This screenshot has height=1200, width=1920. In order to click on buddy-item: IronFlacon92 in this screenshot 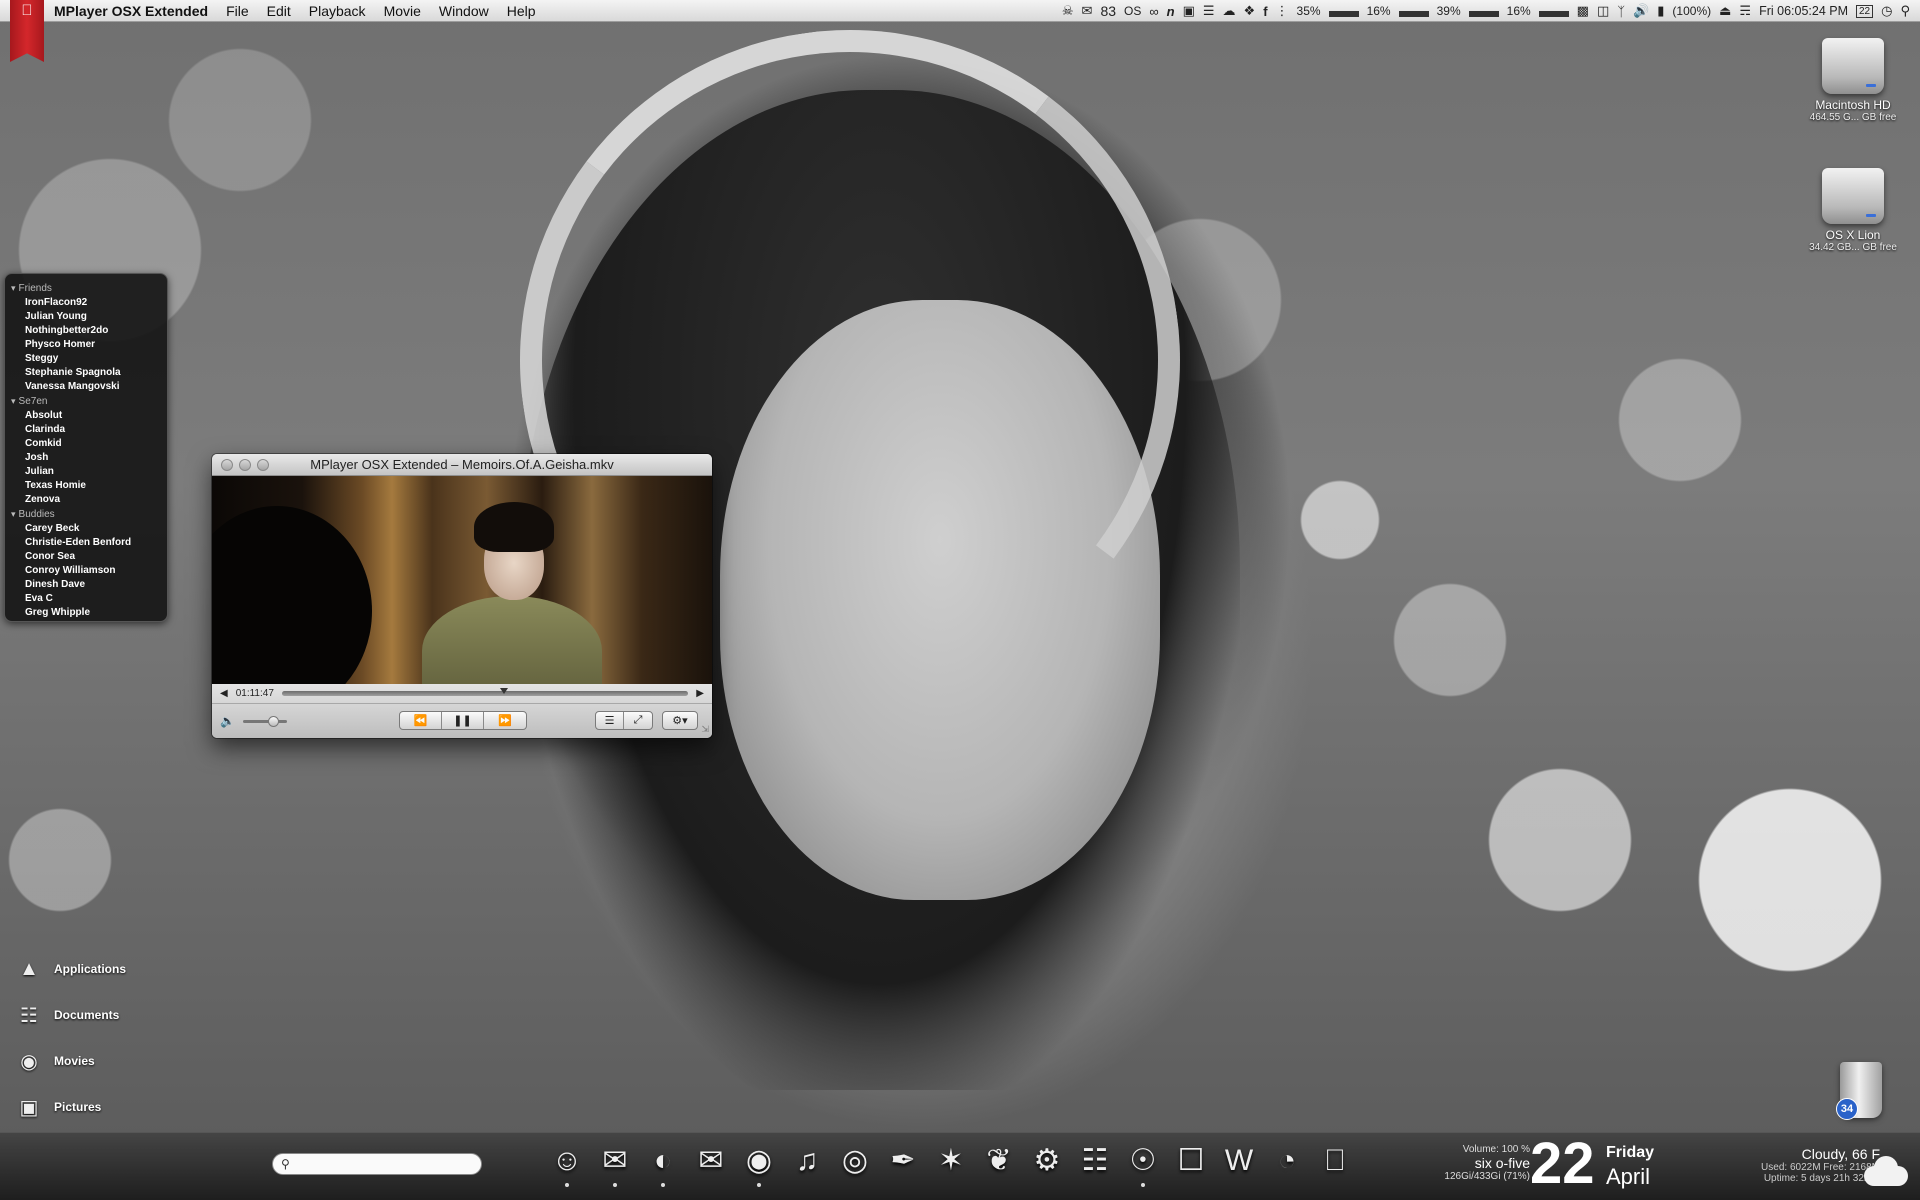, I will do `click(86, 303)`.